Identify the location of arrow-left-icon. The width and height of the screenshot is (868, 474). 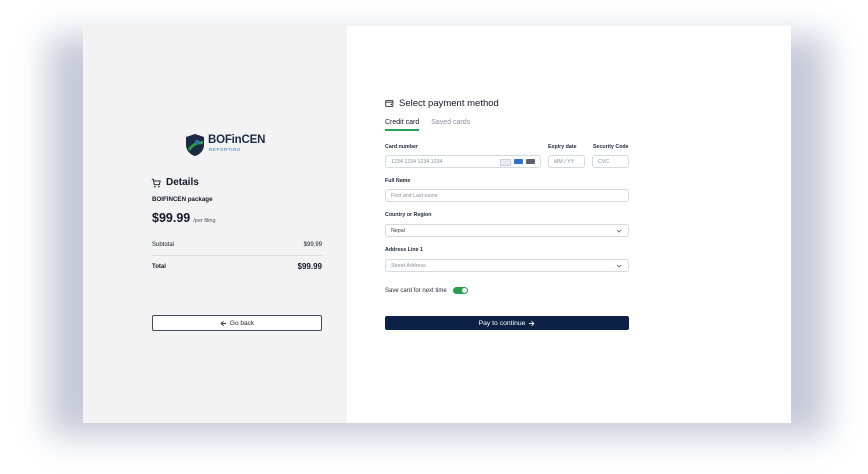
(223, 323).